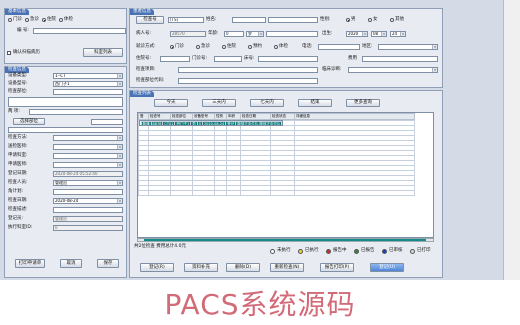 This screenshot has height=325, width=520. What do you see at coordinates (71, 263) in the screenshot?
I see `cancel-button: 取消` at bounding box center [71, 263].